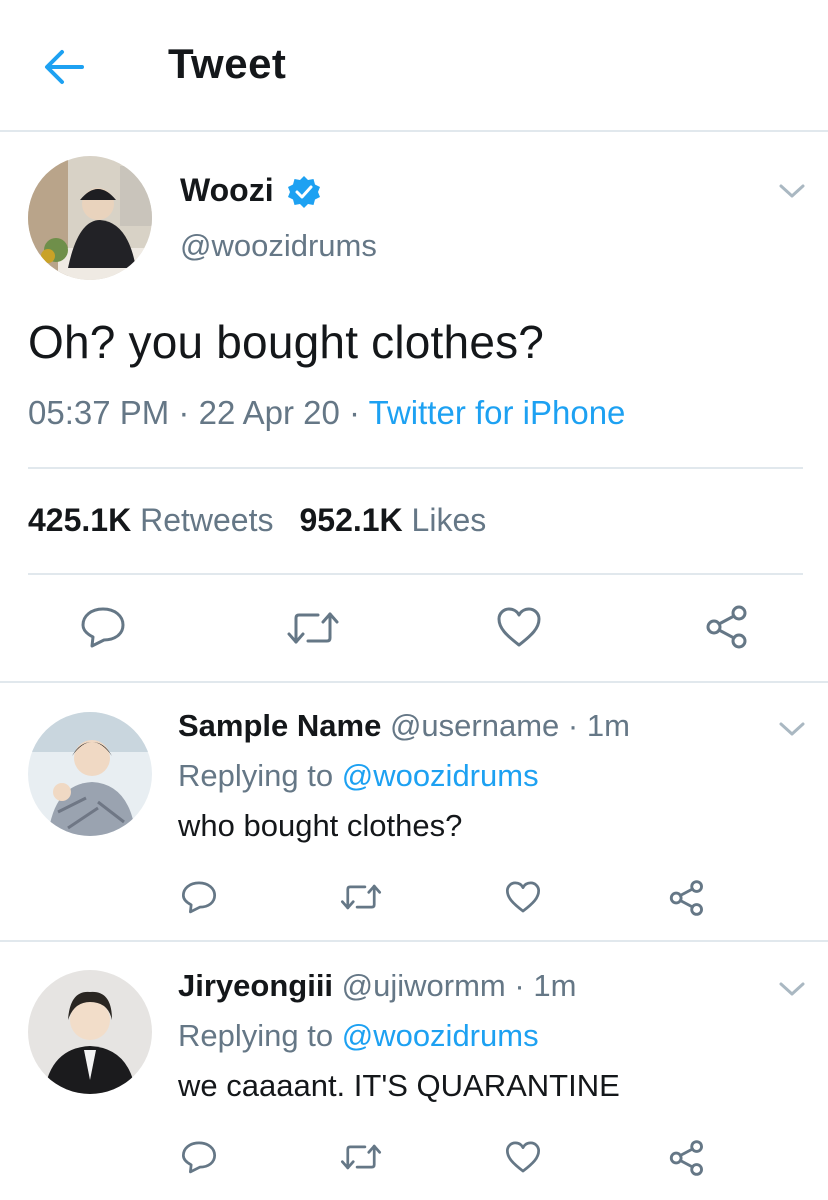 This screenshot has height=1200, width=828. What do you see at coordinates (449, 520) in the screenshot?
I see `likes-label: Likes` at bounding box center [449, 520].